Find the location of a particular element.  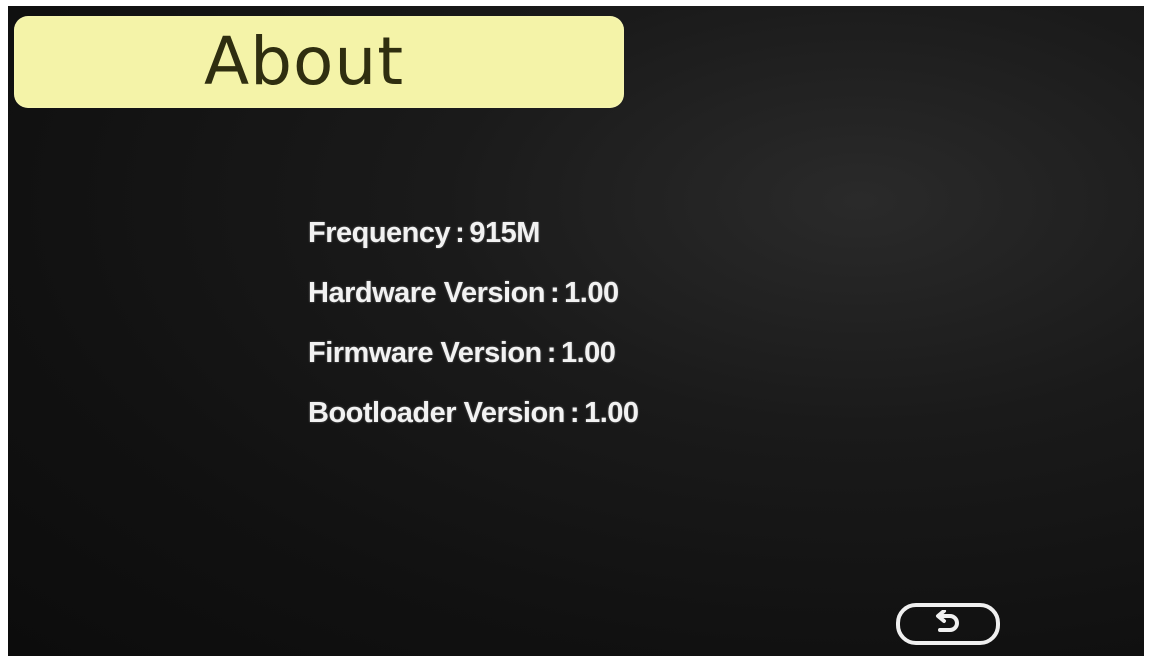

back-button is located at coordinates (948, 624).